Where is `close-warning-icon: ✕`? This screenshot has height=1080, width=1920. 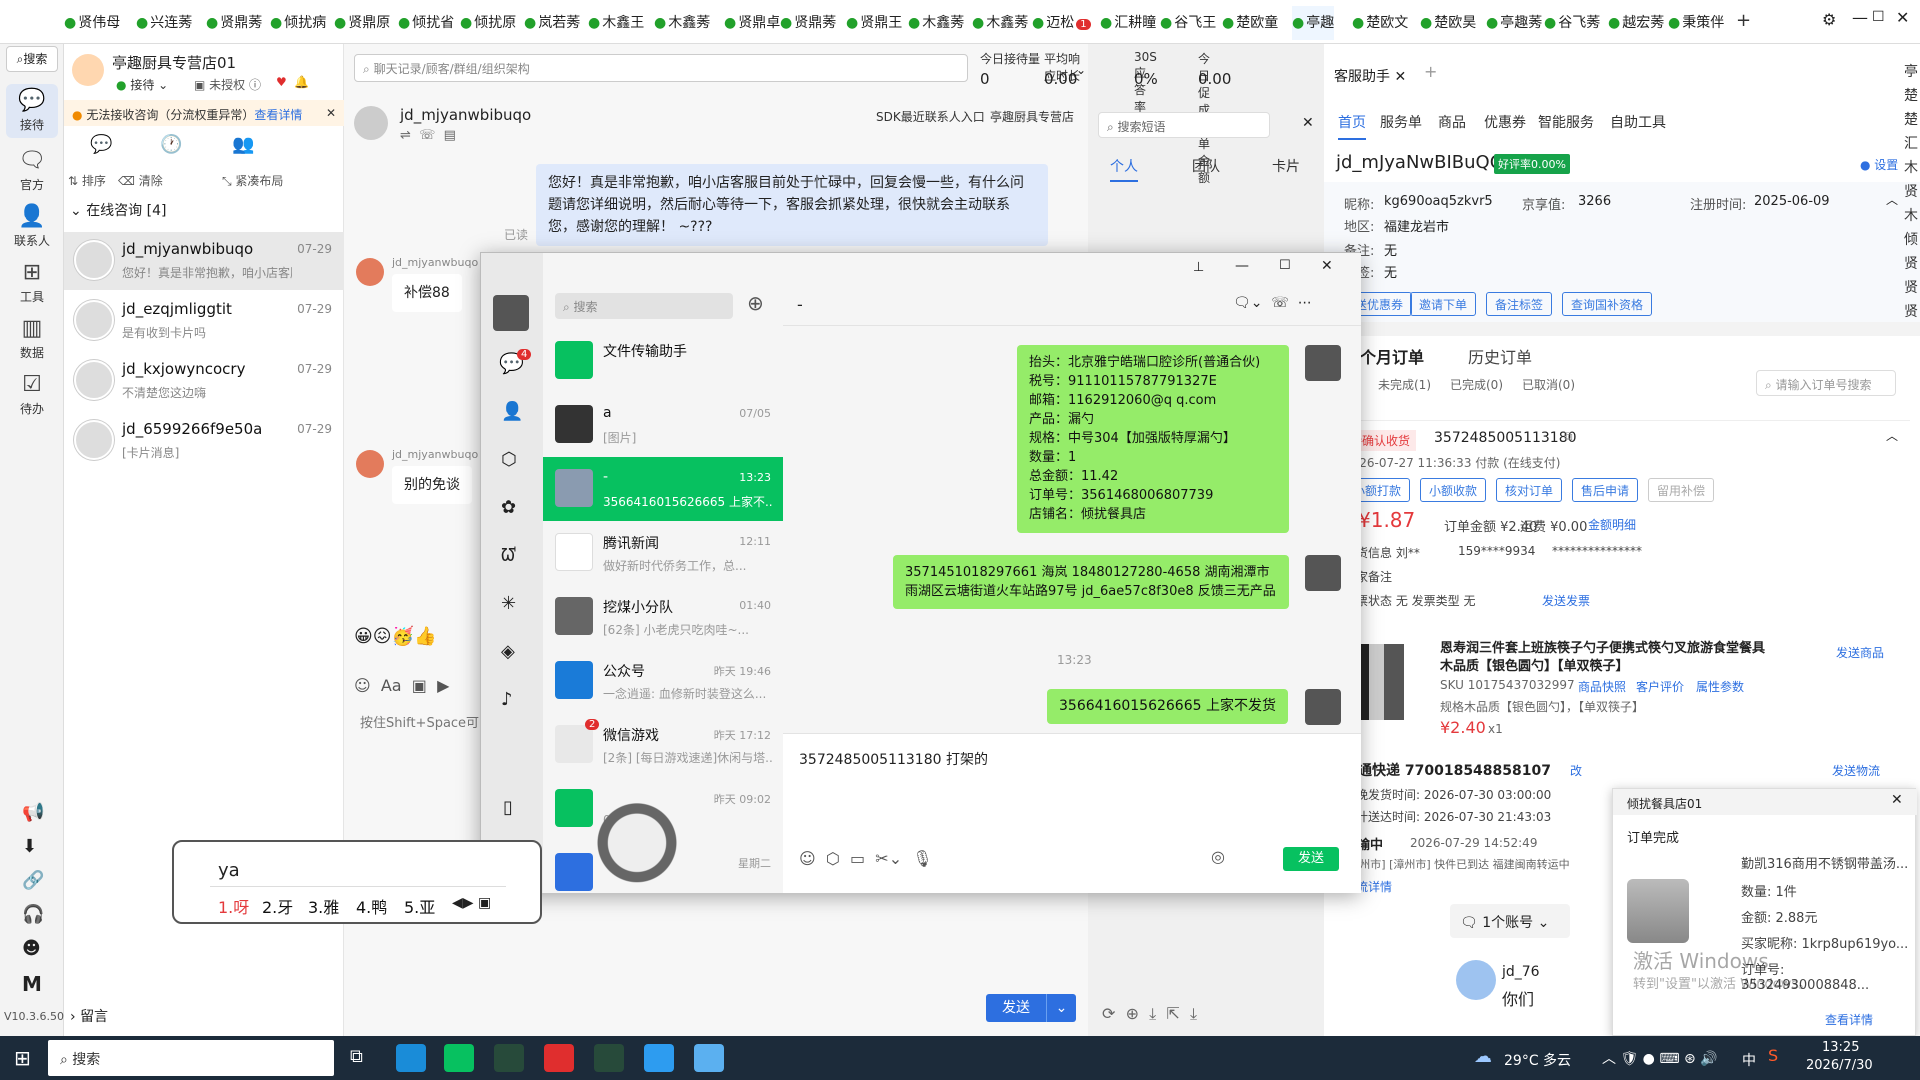
close-warning-icon: ✕ is located at coordinates (331, 113).